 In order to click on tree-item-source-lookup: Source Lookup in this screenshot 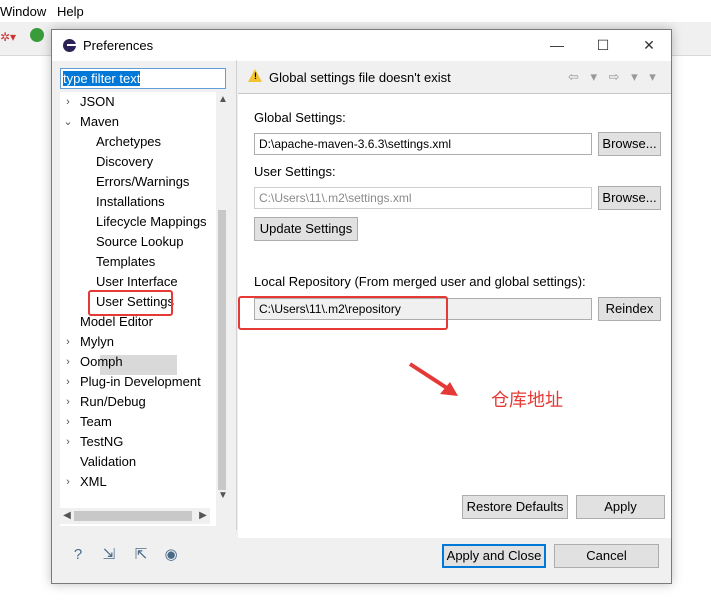, I will do `click(139, 242)`.